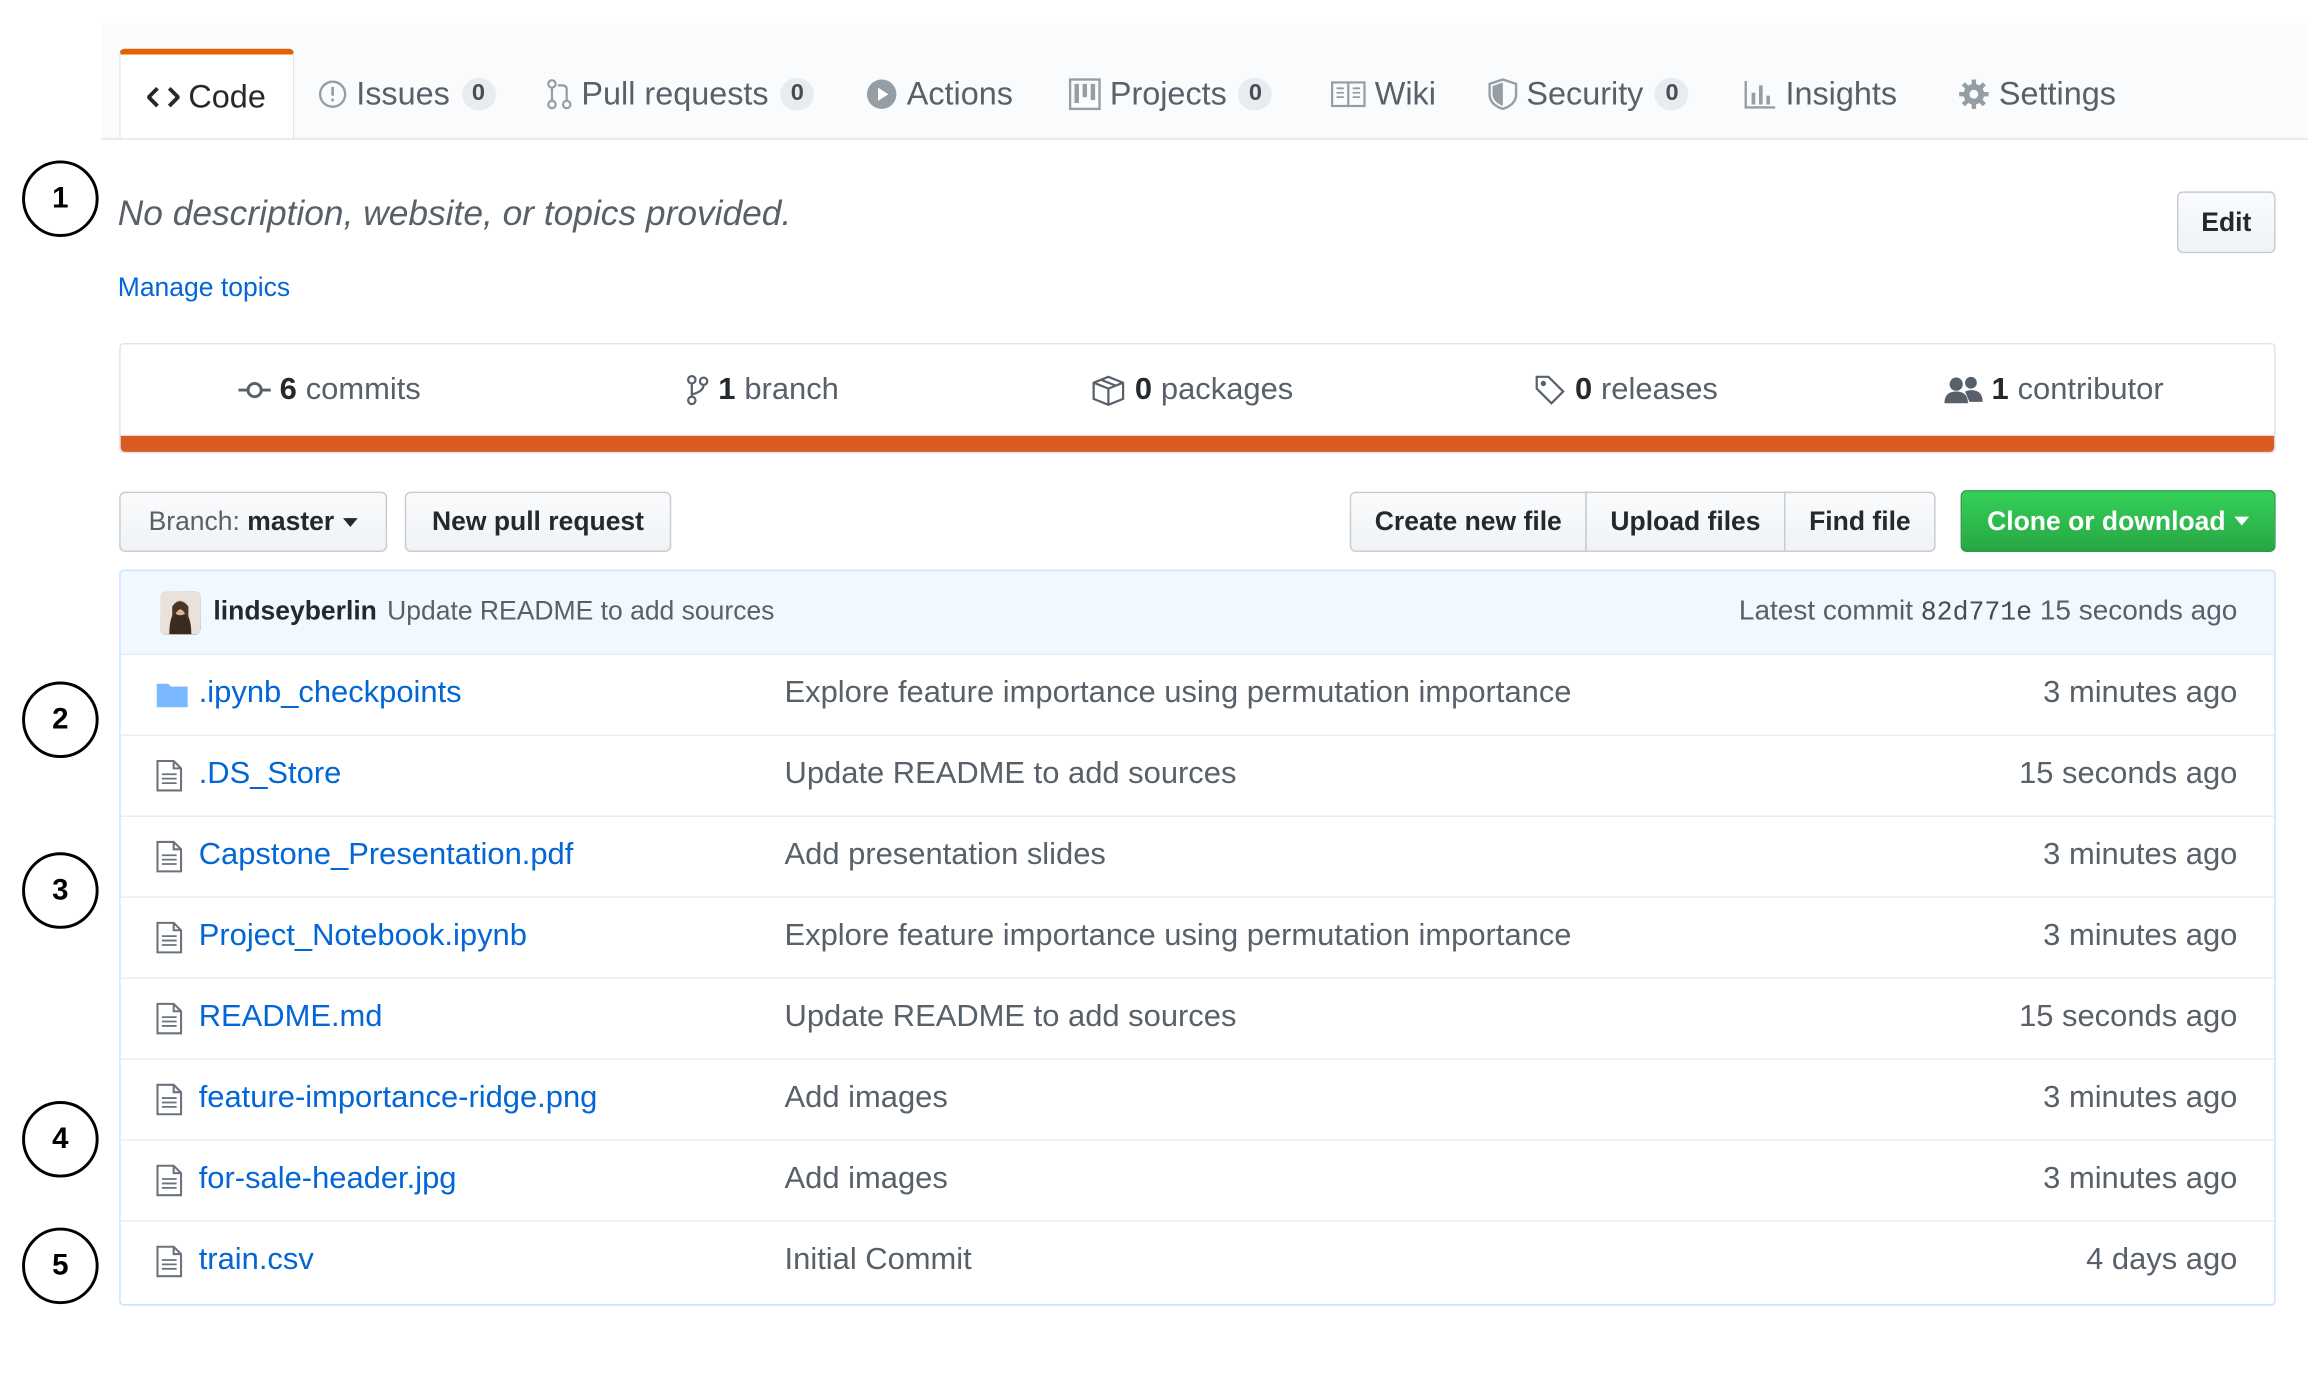 The height and width of the screenshot is (1392, 2308). What do you see at coordinates (332, 93) in the screenshot?
I see `issue-icon` at bounding box center [332, 93].